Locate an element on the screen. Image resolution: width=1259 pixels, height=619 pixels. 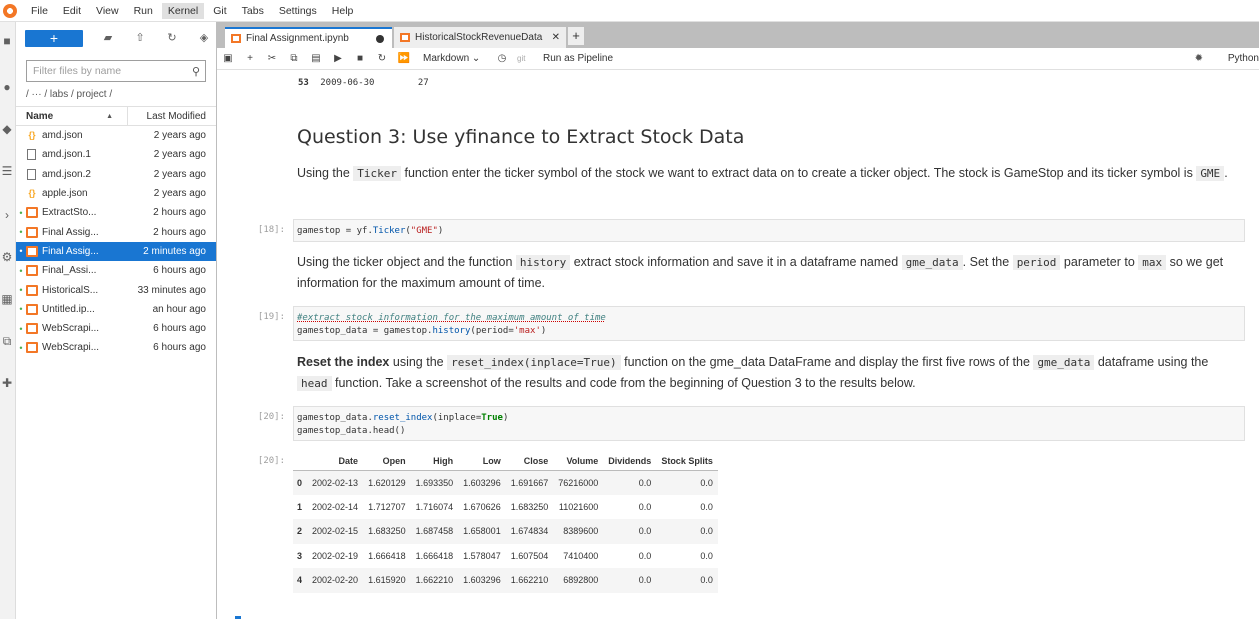
md-code: gme_data is located at coordinates (1064, 362).